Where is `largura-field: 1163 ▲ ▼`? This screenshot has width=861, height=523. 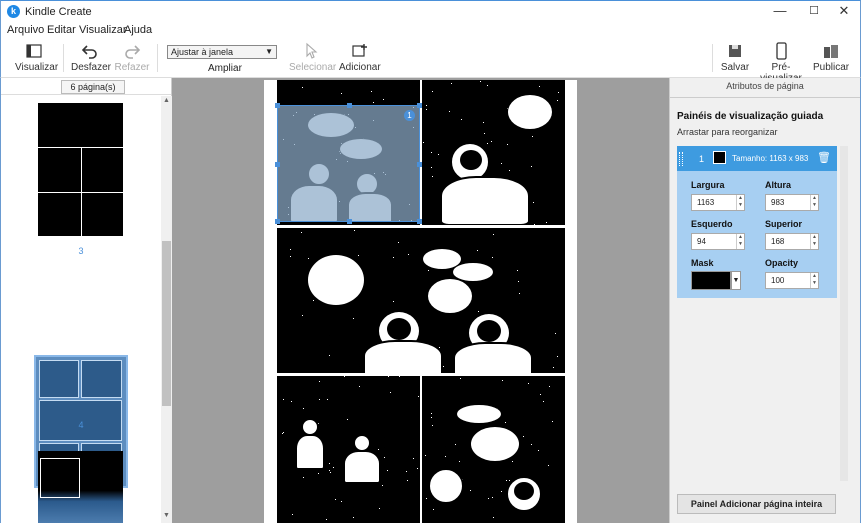
largura-field: 1163 ▲ ▼ is located at coordinates (718, 202).